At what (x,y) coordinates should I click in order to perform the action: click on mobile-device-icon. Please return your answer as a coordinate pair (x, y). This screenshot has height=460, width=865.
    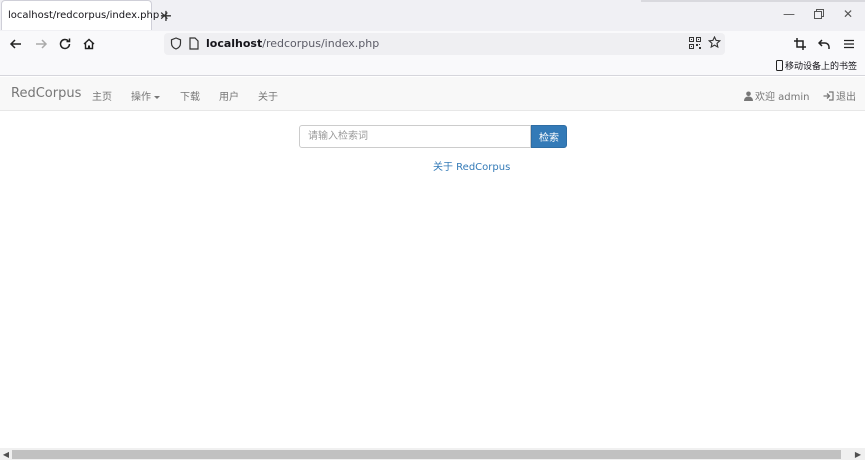
    Looking at the image, I should click on (779, 65).